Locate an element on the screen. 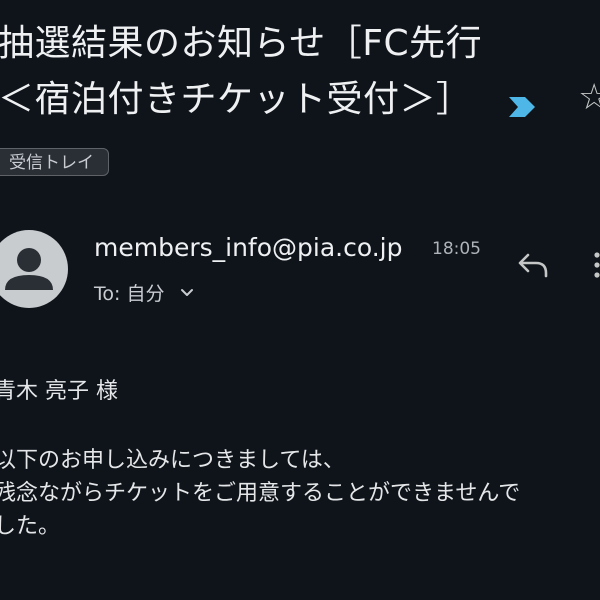 The image size is (600, 600). sender-address: members_info@pia.co.jp is located at coordinates (248, 248).